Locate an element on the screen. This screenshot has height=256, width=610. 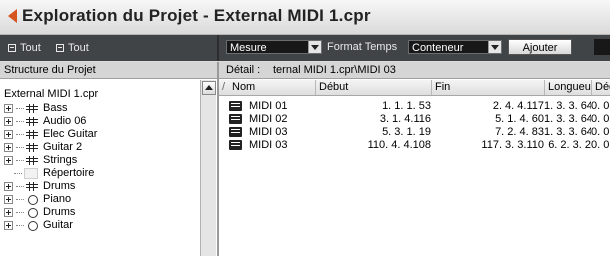
detail-path: ternal MIDI 1.cpr\MIDI 03 is located at coordinates (334, 70).